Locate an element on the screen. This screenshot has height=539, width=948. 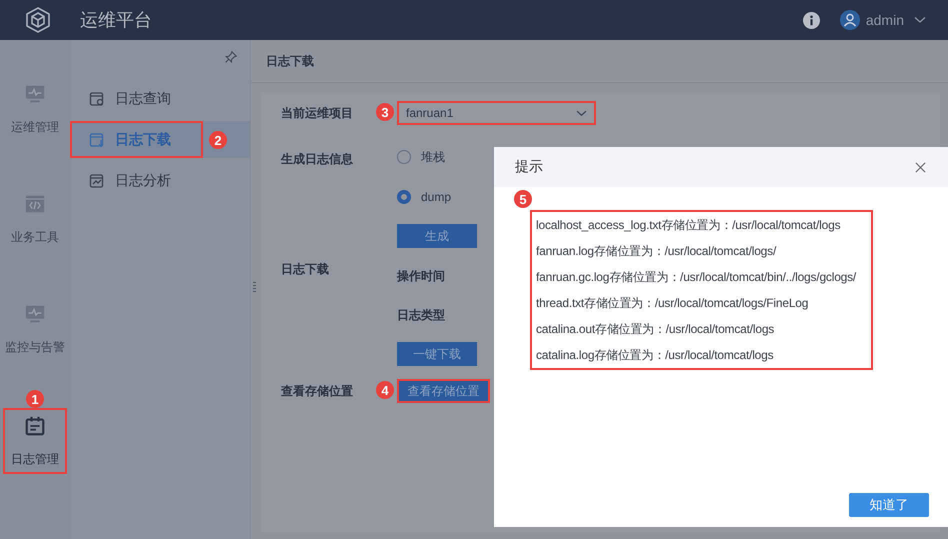
ok-button: 知道了 is located at coordinates (889, 505).